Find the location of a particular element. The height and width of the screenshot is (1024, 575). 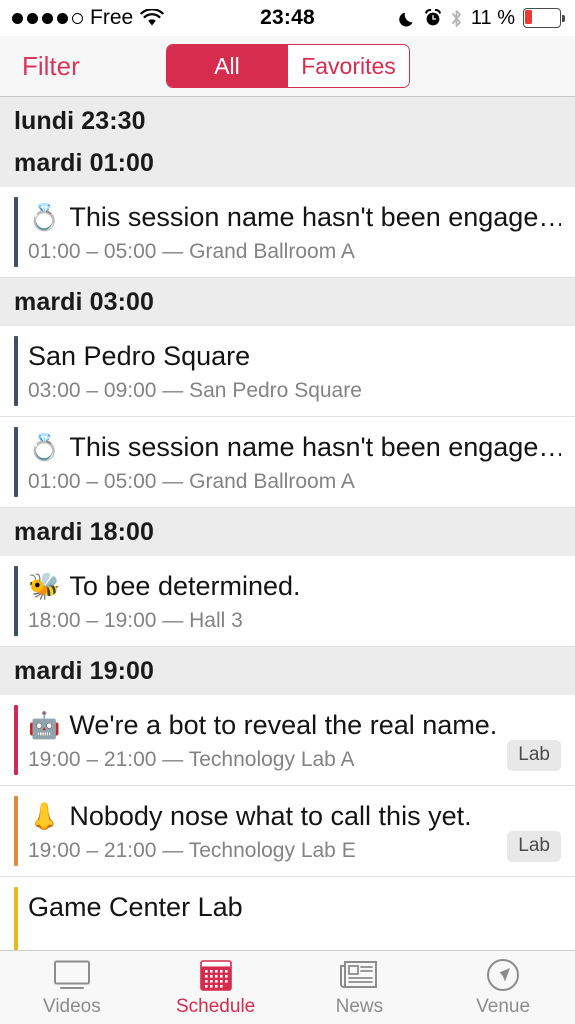

session-title: Game Center Lab is located at coordinates (294, 907).